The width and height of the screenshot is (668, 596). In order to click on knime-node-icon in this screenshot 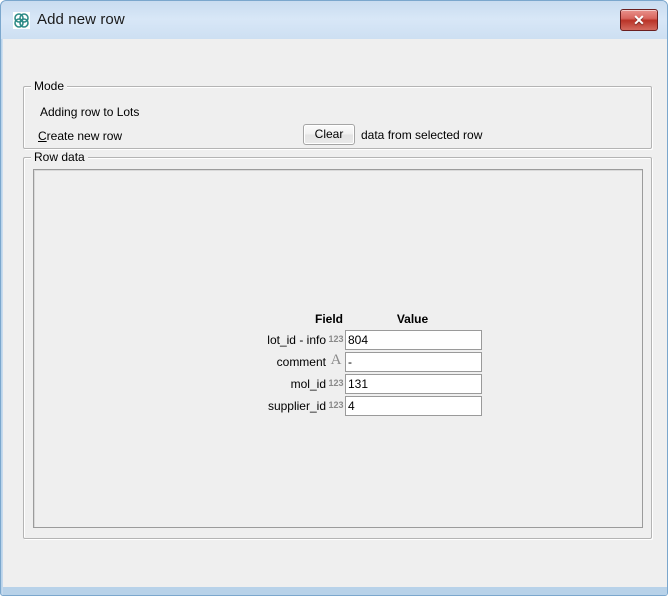, I will do `click(21, 20)`.